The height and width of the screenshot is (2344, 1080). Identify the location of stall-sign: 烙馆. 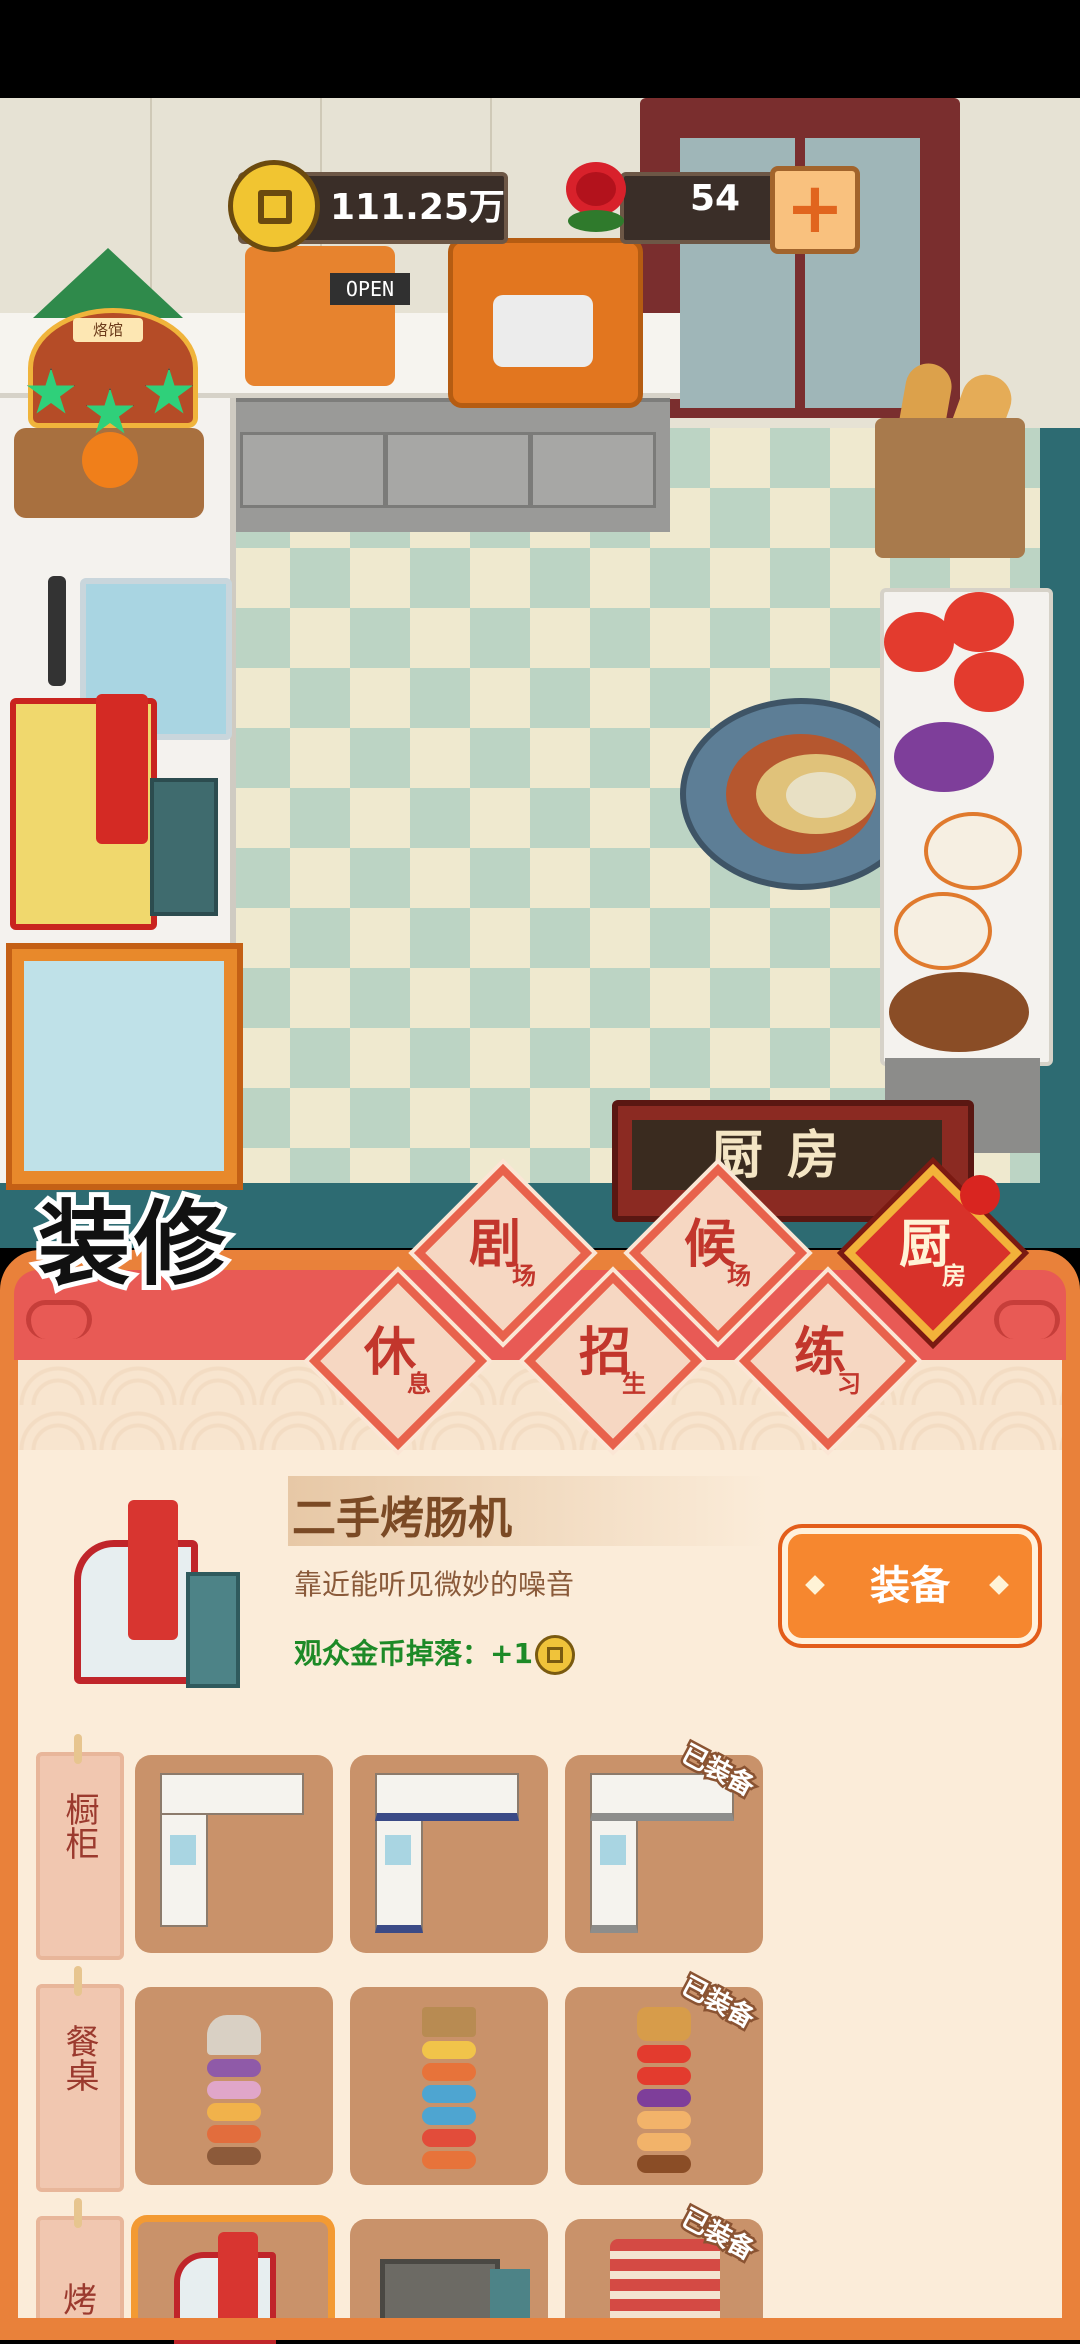
(108, 330).